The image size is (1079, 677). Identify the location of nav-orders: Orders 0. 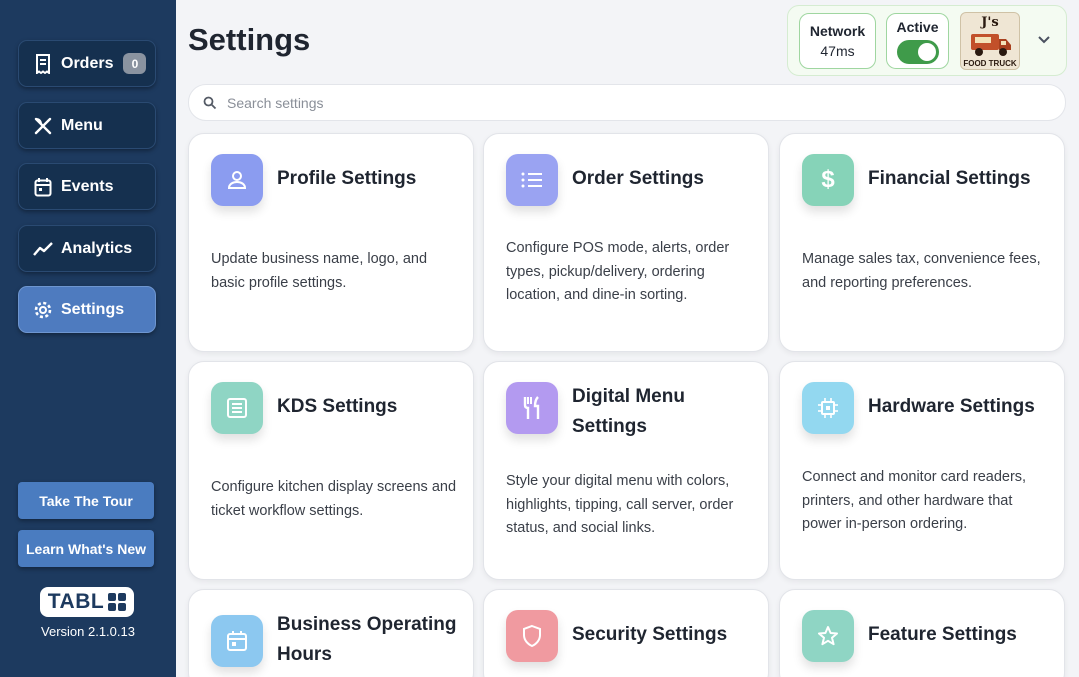
(87, 63).